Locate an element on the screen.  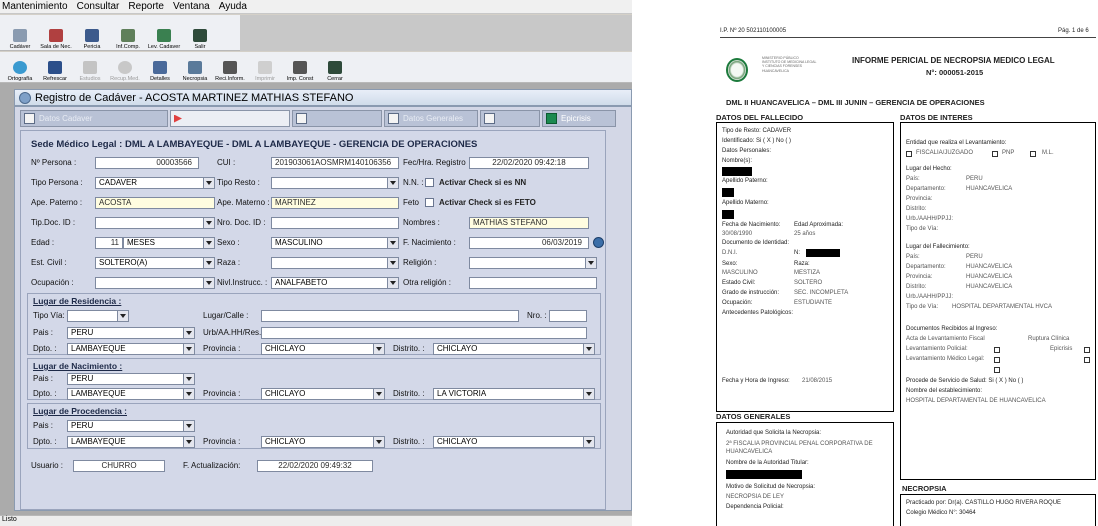
usuario-field: CHURRO is located at coordinates (119, 466).